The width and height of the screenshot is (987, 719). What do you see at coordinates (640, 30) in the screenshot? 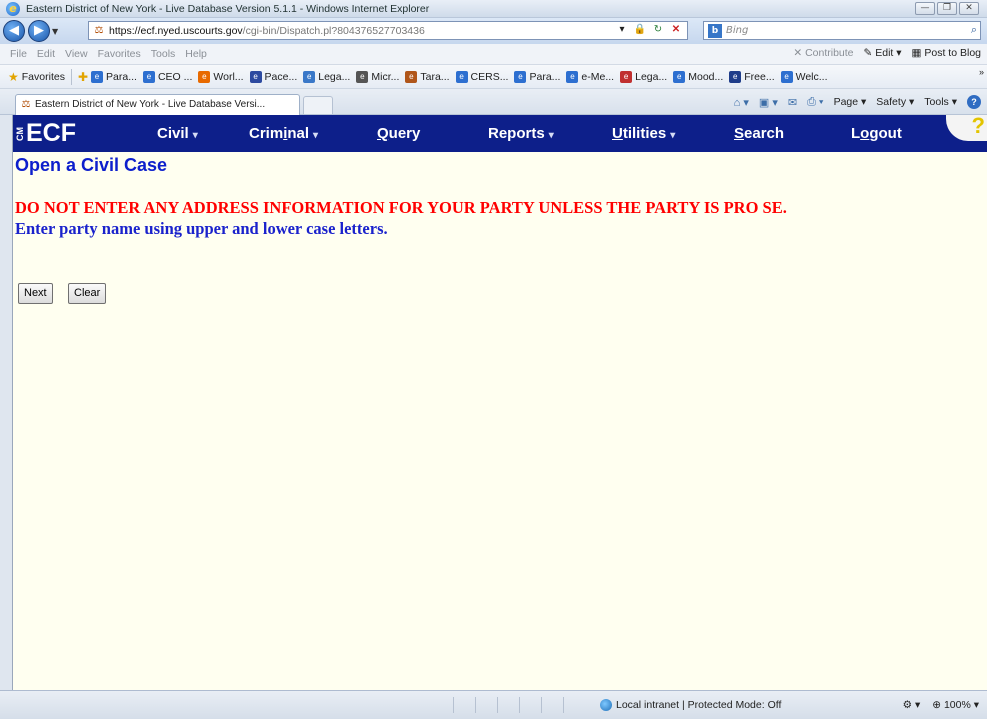
I see `lock-icon: 🔒` at bounding box center [640, 30].